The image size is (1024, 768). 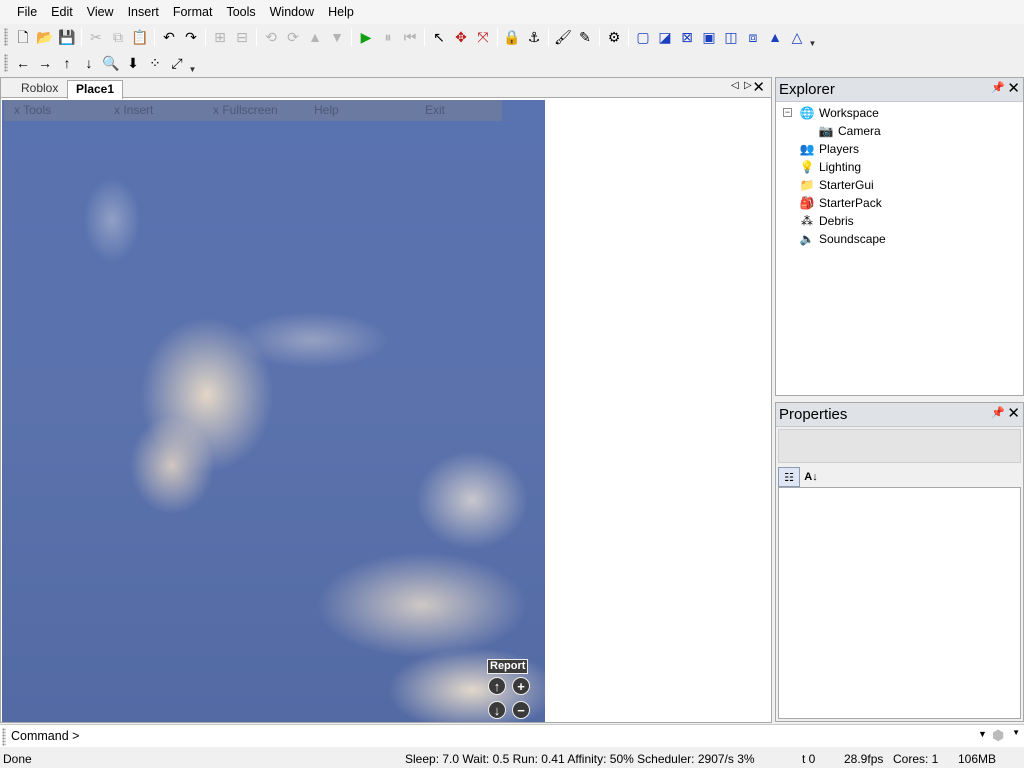 I want to click on camera-zoom-in-icon: +, so click(x=521, y=686).